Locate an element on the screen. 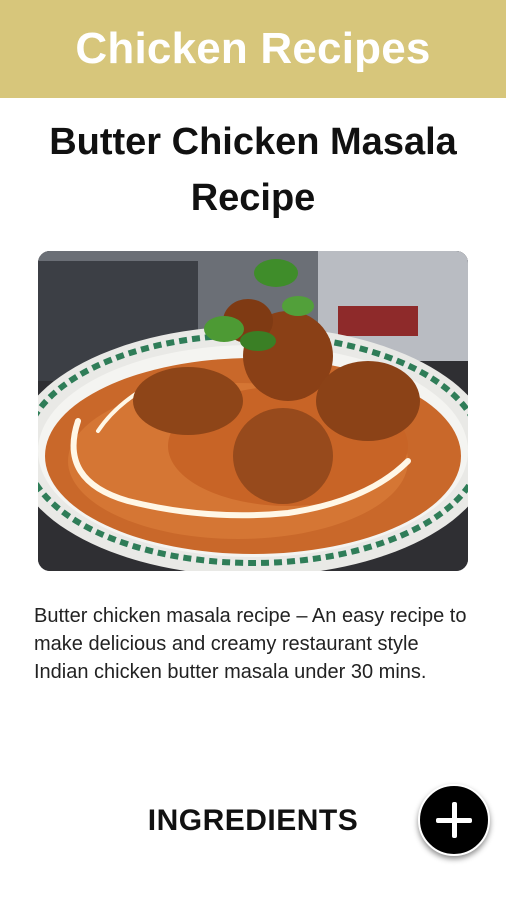  add-button is located at coordinates (454, 820).